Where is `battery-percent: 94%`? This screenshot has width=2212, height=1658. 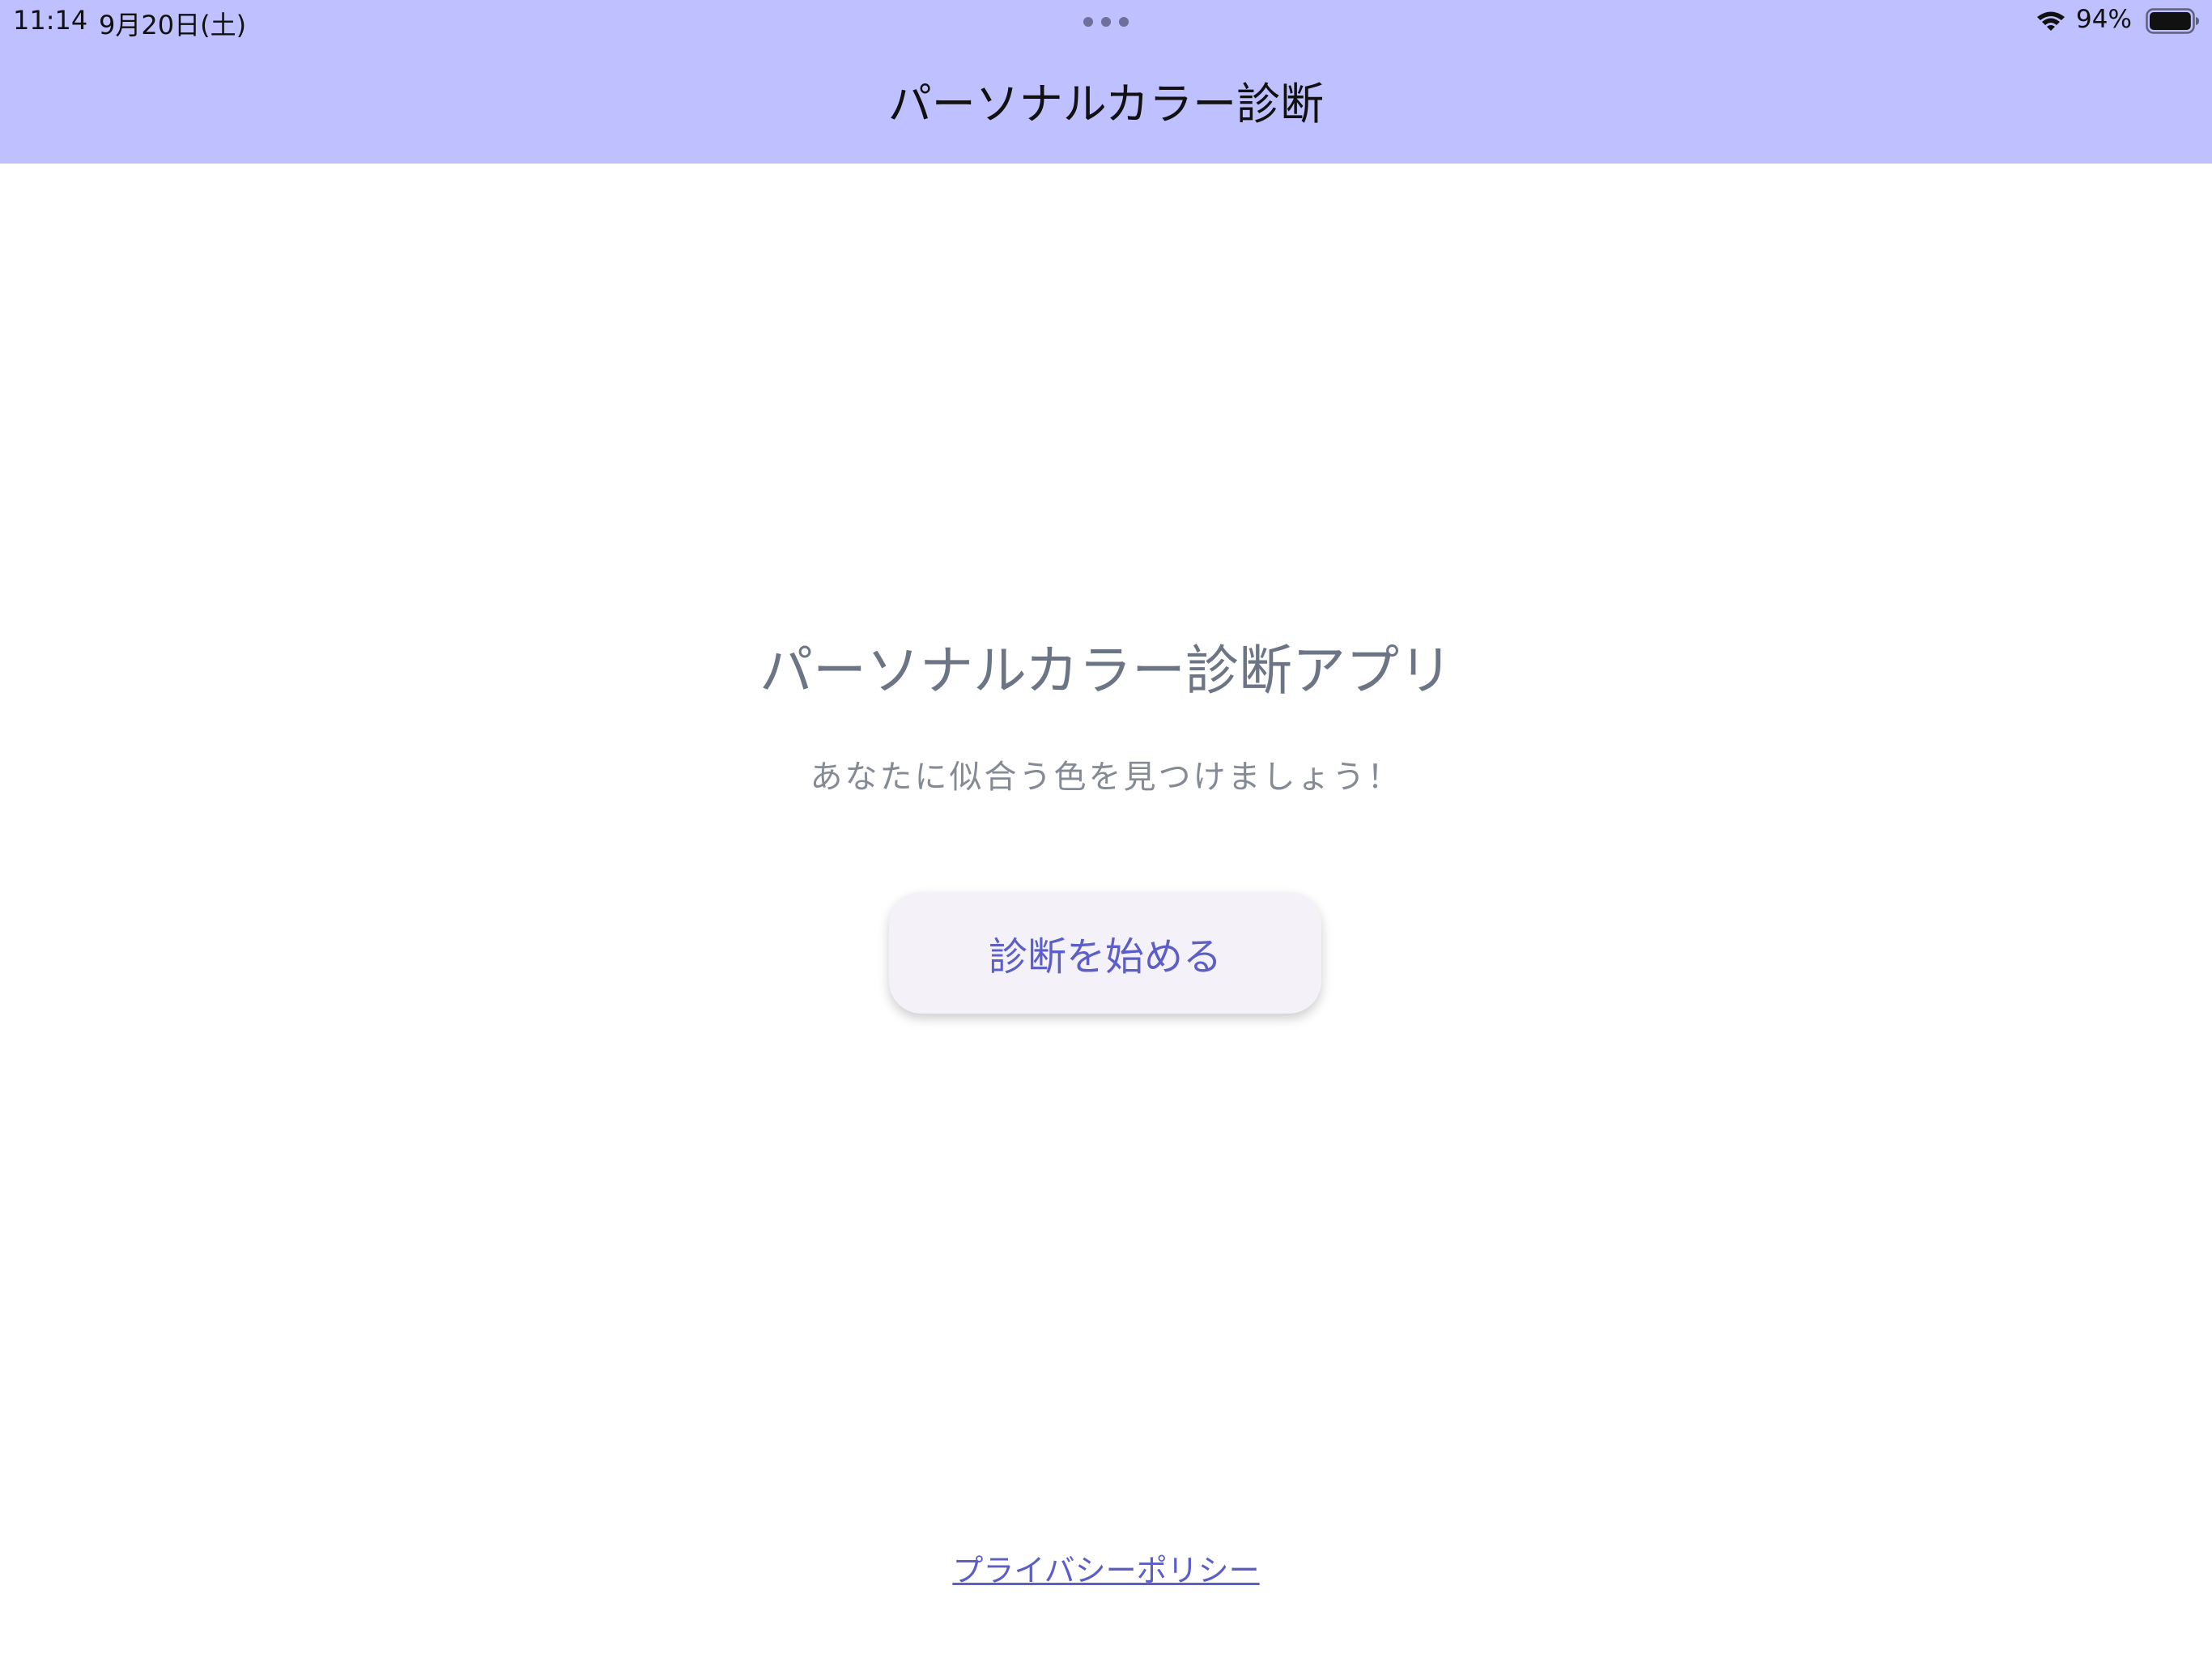
battery-percent: 94% is located at coordinates (2104, 19).